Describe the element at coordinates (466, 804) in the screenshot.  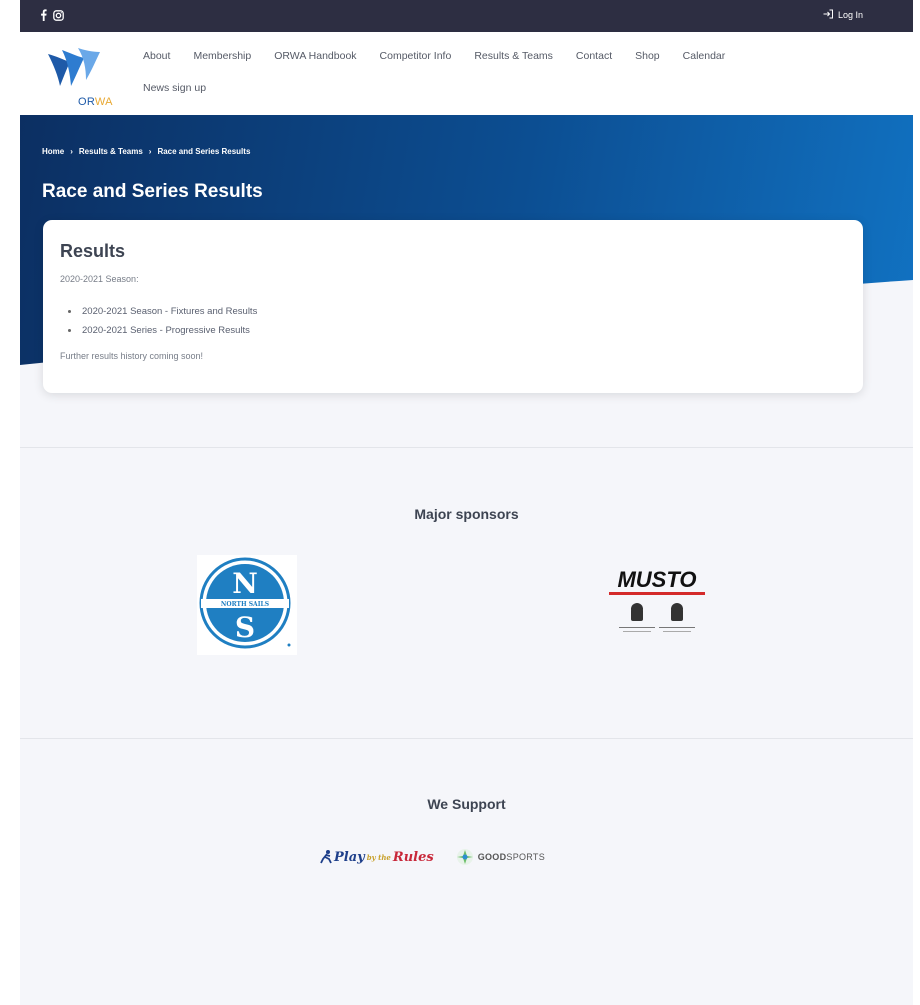
I see `support-heading: We Support` at that location.